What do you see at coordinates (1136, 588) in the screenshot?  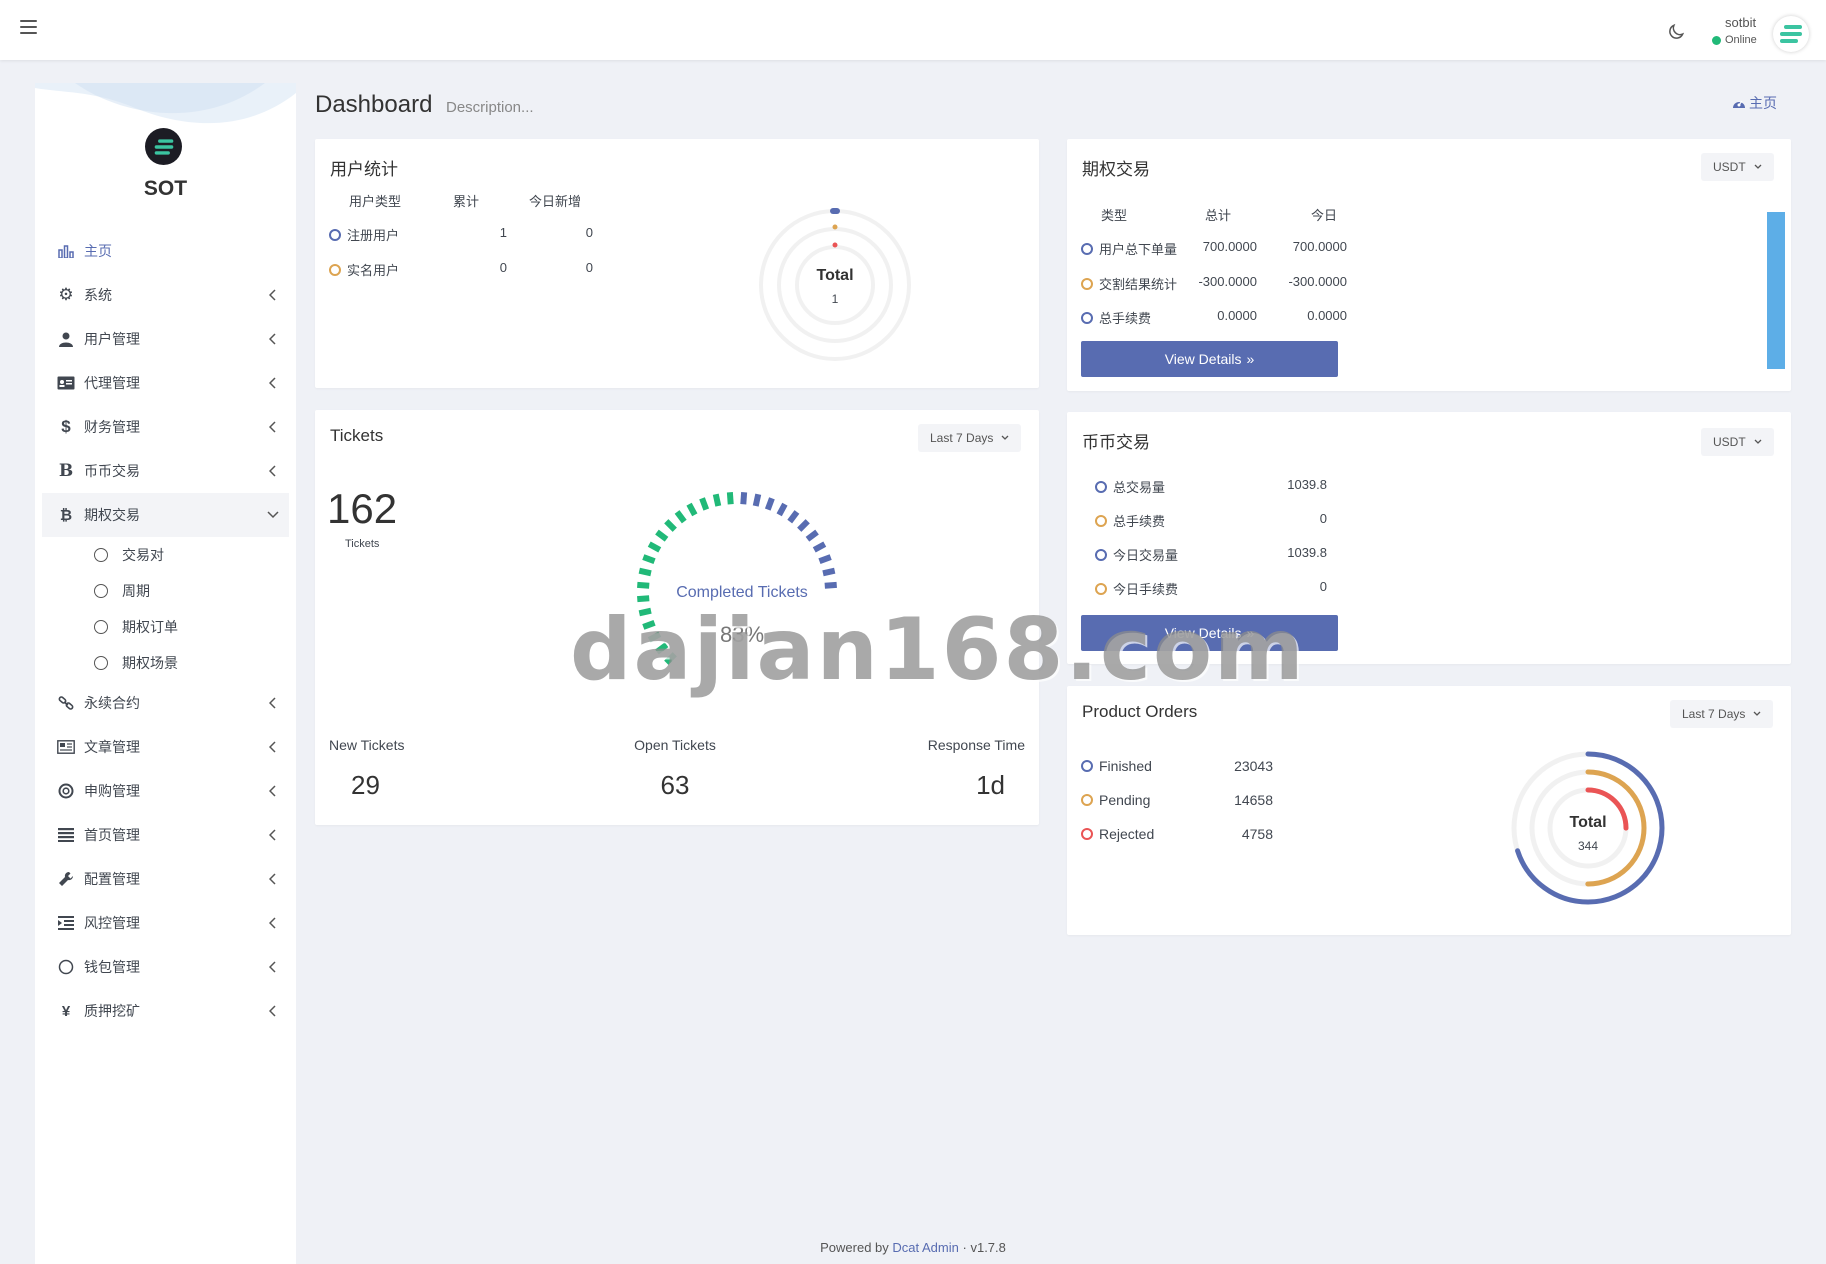 I see `list-item: 今日手续费` at bounding box center [1136, 588].